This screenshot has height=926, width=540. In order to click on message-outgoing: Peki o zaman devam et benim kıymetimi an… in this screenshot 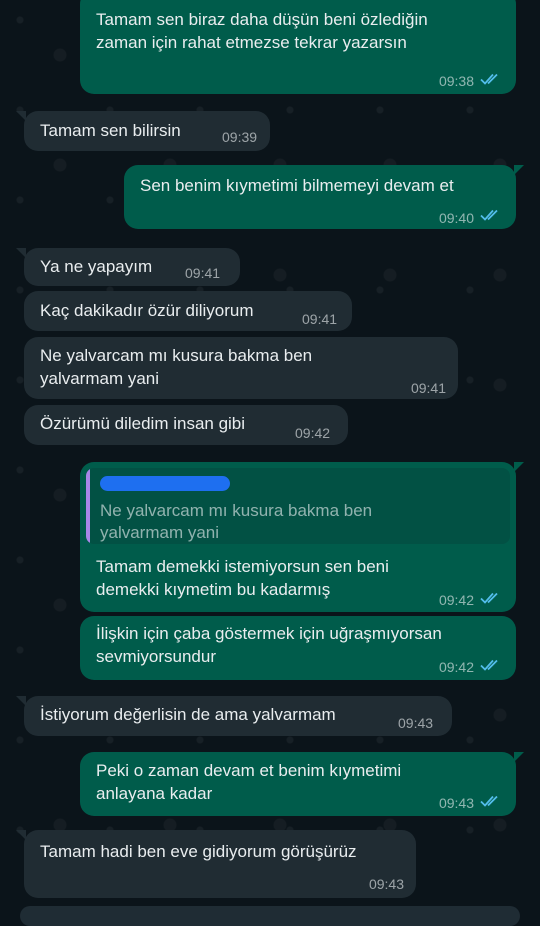, I will do `click(302, 784)`.